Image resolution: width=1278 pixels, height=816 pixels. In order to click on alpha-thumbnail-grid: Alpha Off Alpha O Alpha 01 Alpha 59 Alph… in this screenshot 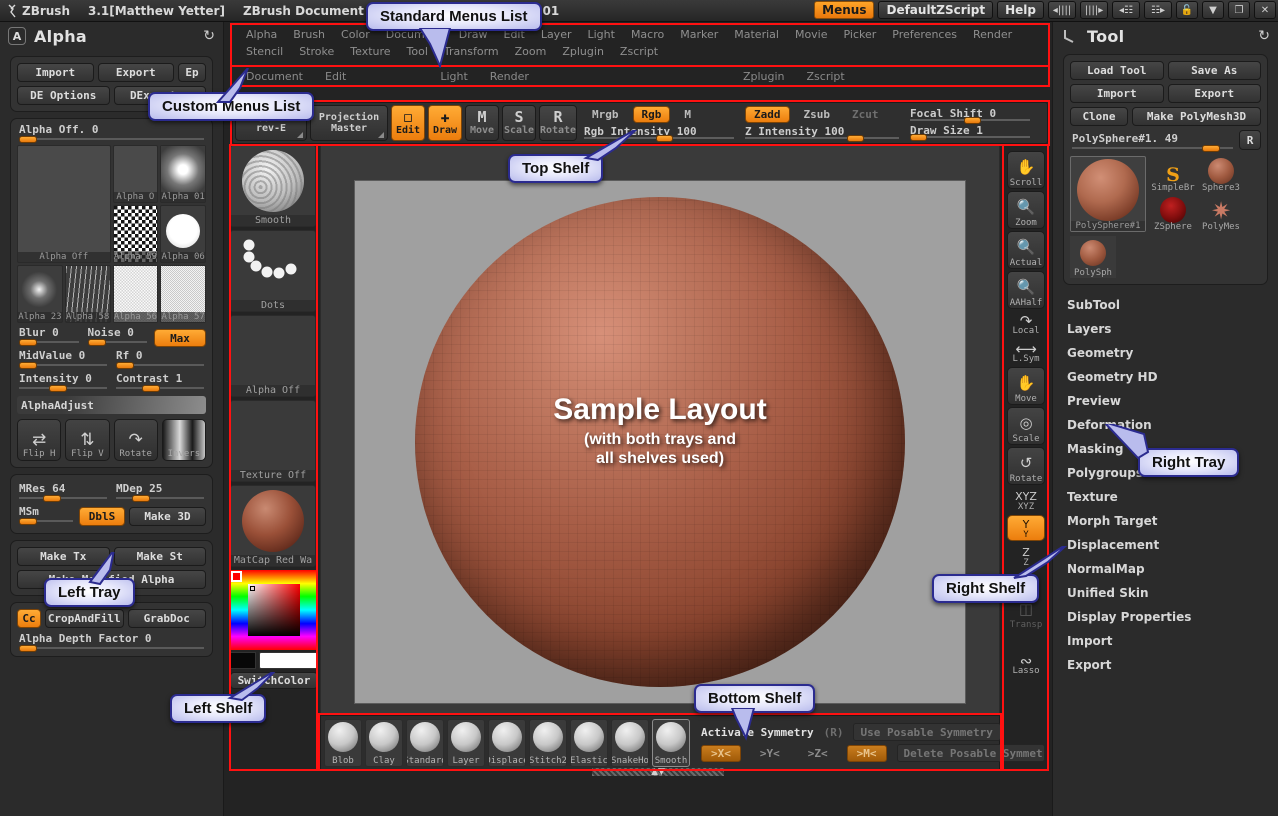, I will do `click(111, 234)`.